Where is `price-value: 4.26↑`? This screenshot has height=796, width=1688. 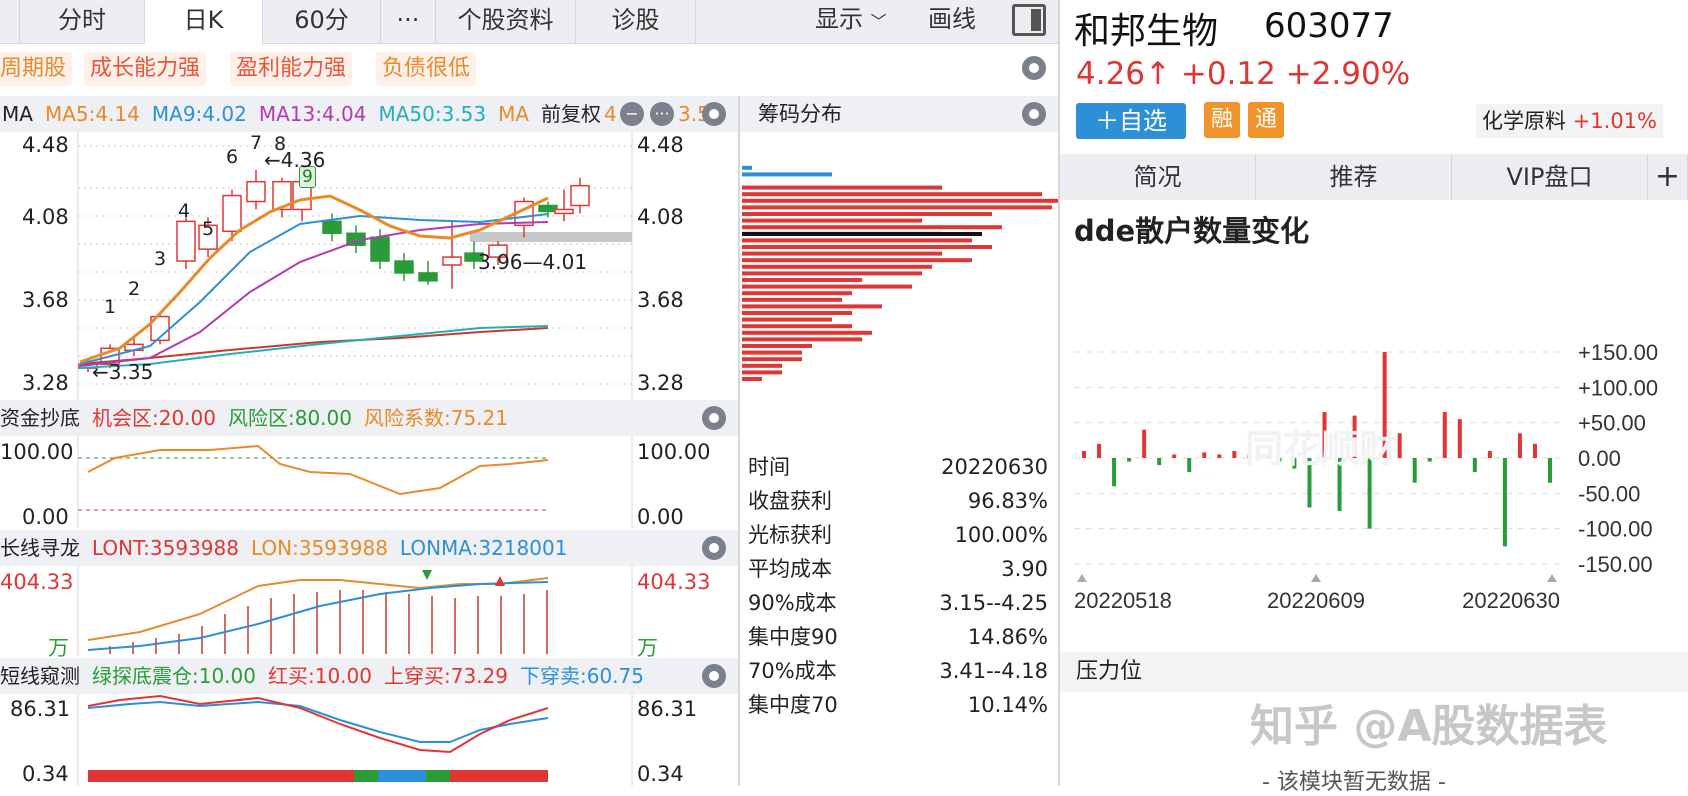 price-value: 4.26↑ is located at coordinates (1123, 74).